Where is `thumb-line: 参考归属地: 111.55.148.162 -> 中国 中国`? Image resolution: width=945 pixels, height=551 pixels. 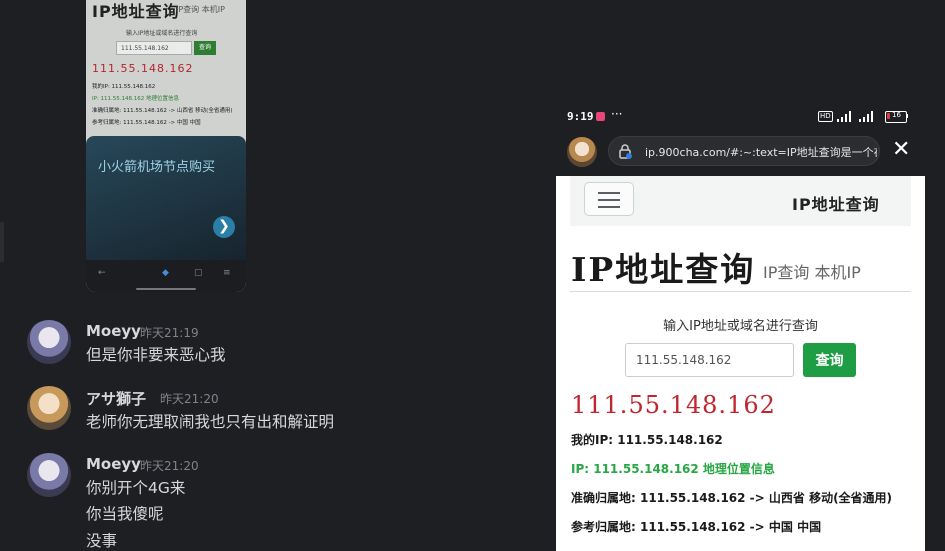
thumb-line: 参考归属地: 111.55.148.162 -> 中国 中国 is located at coordinates (146, 123).